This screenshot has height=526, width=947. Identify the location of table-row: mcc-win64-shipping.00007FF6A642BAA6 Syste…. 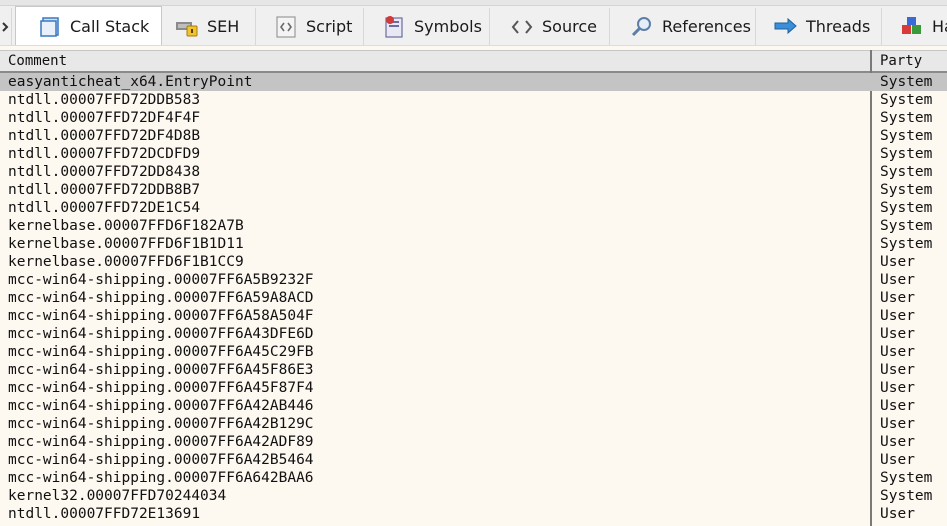
(473, 478).